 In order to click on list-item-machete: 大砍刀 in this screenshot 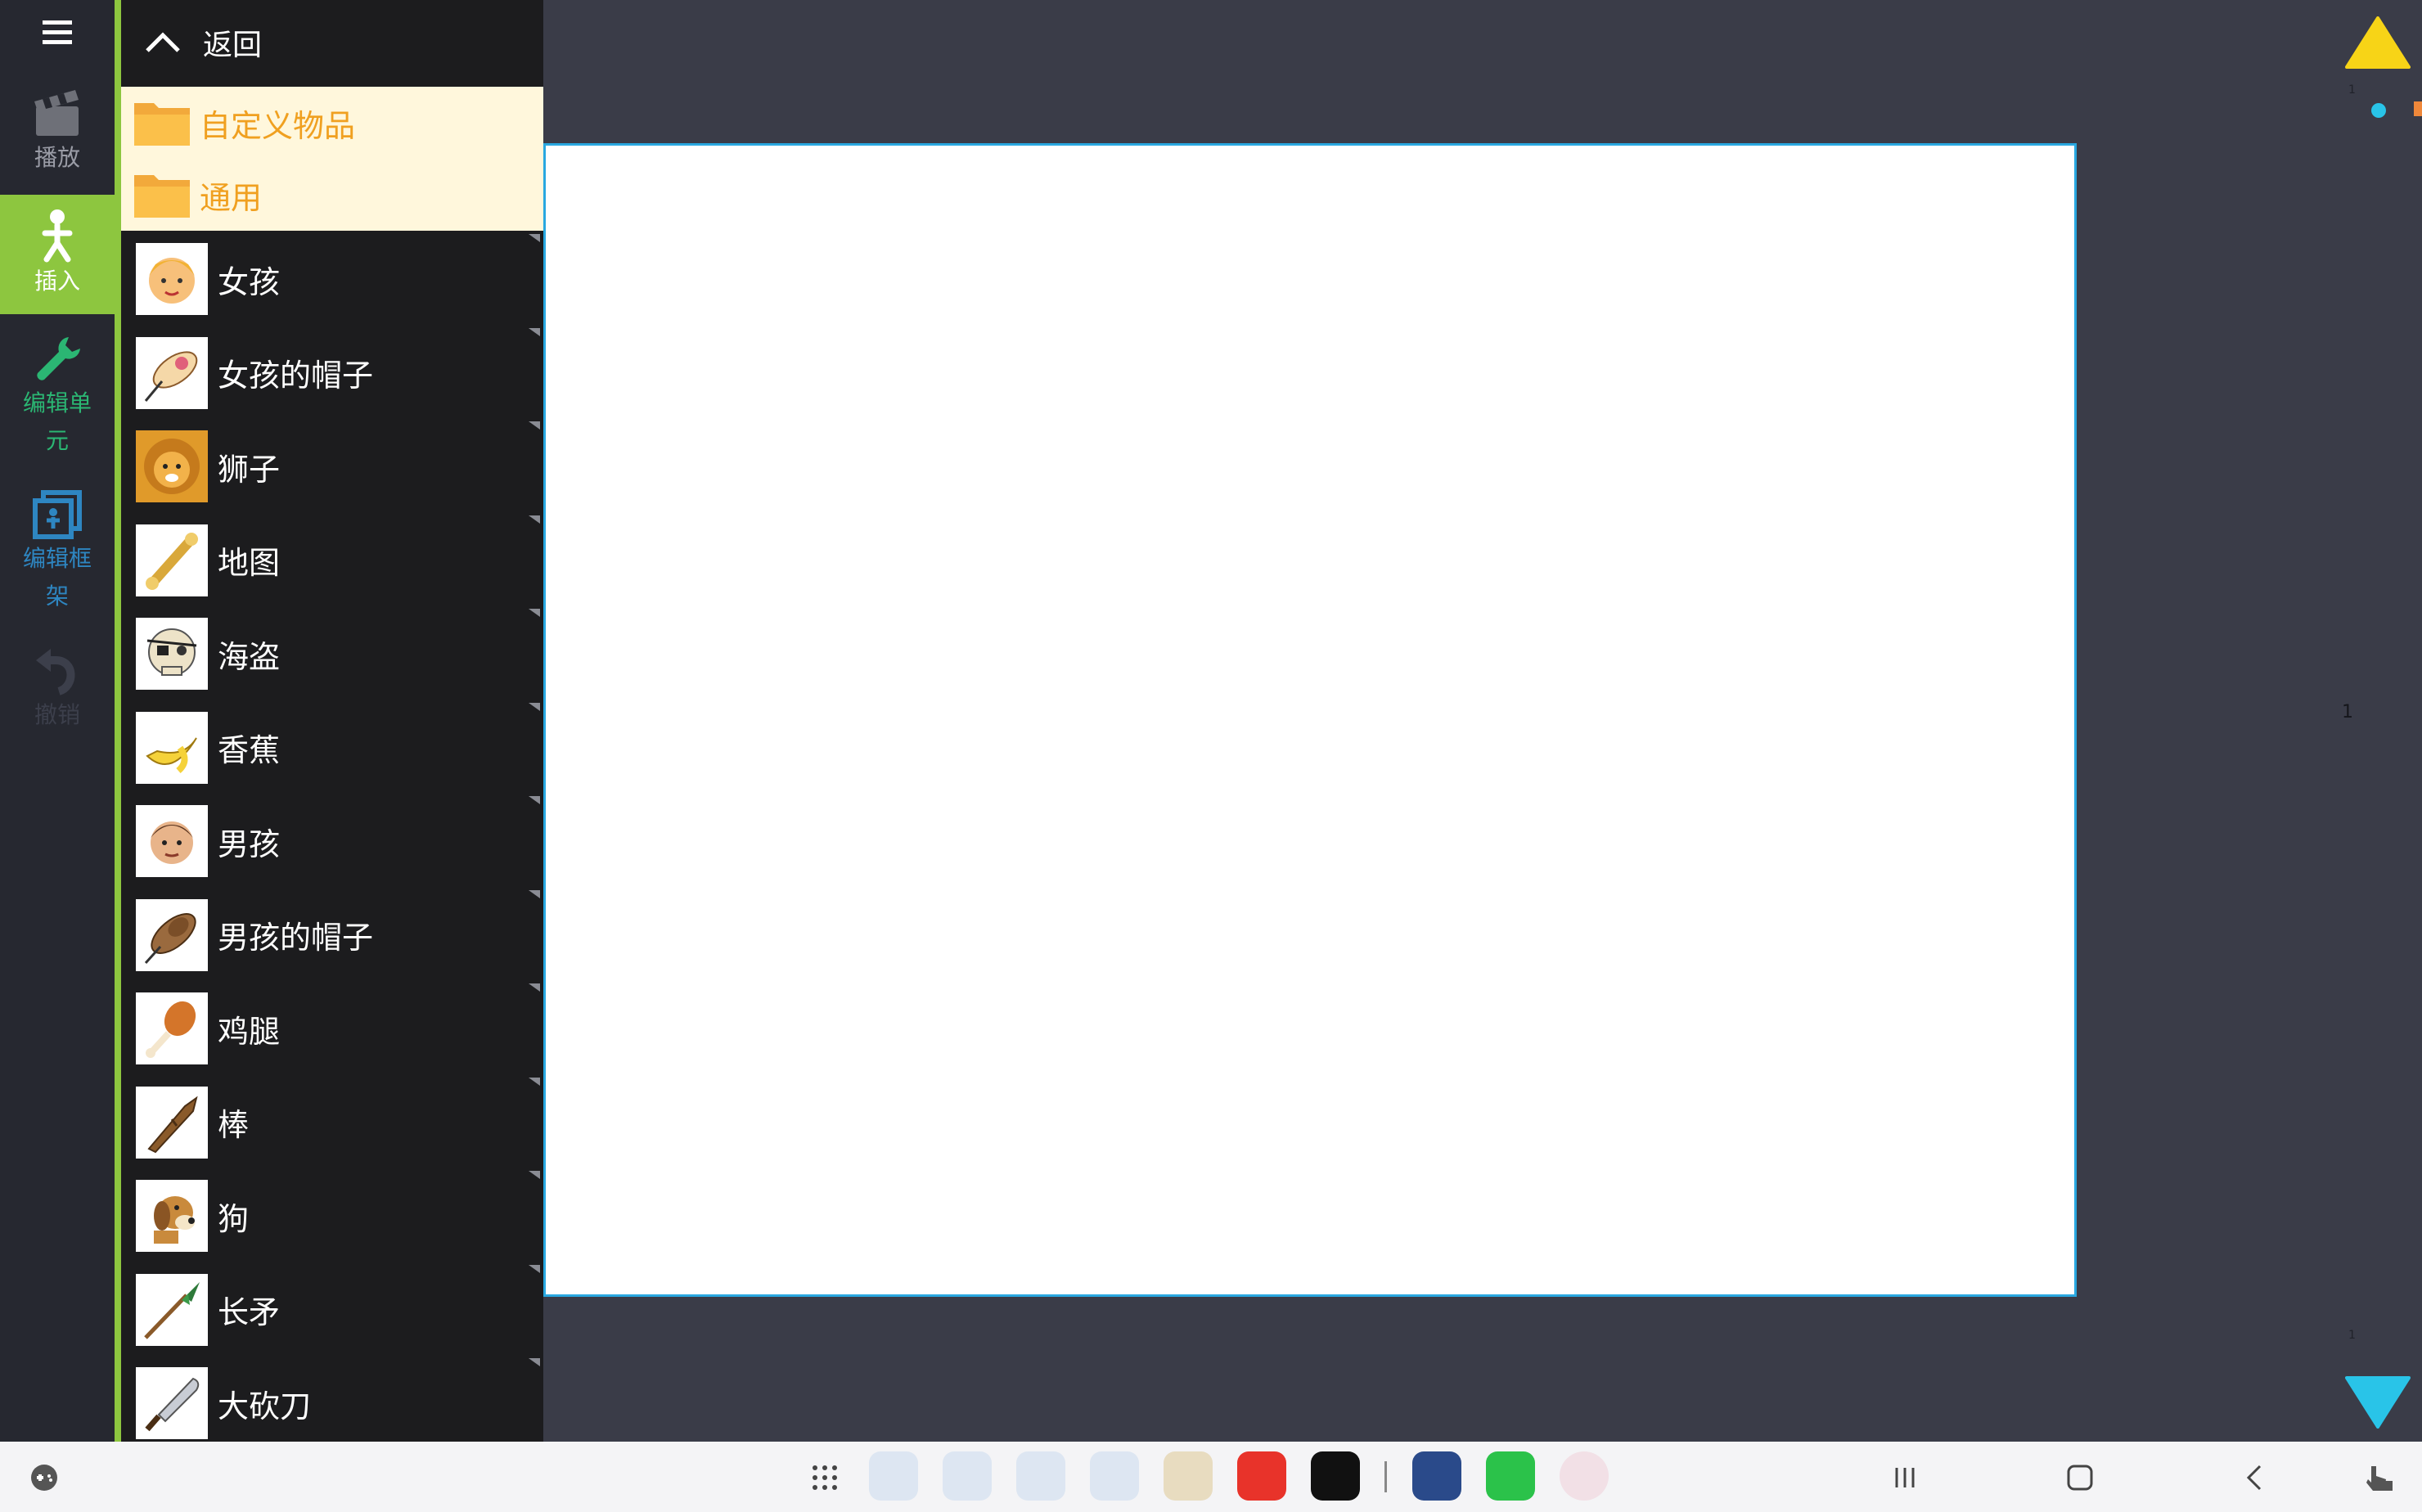, I will do `click(332, 1400)`.